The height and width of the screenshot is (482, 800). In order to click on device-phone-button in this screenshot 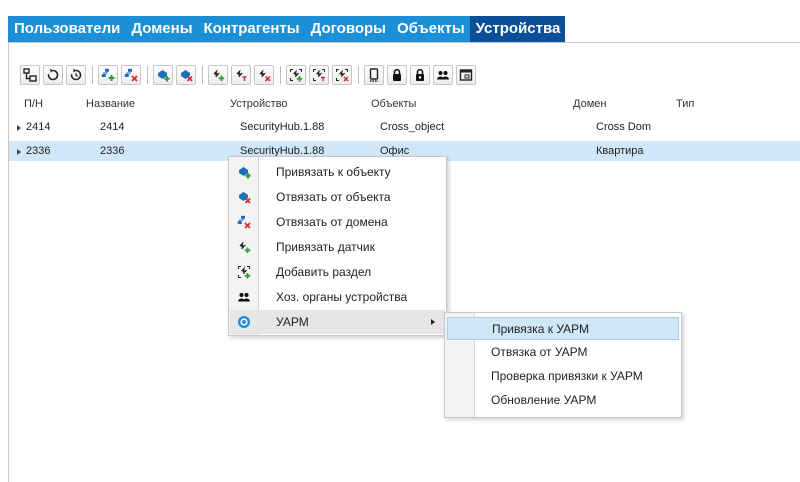, I will do `click(374, 75)`.